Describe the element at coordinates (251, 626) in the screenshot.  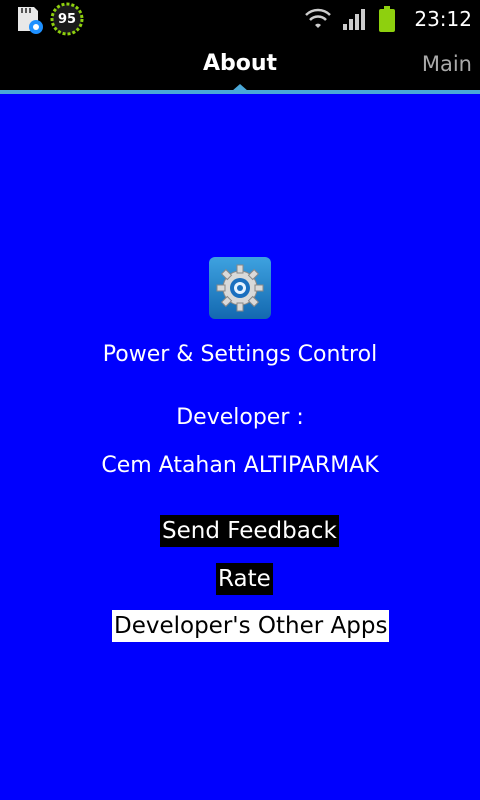
I see `other-apps-button: Developer's Other Apps` at that location.